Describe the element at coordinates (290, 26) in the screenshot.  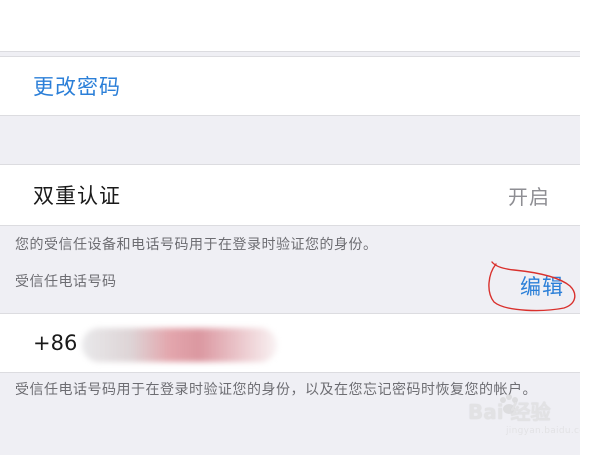
I see `top-cell` at that location.